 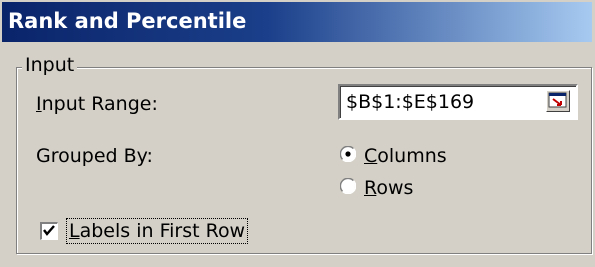 What do you see at coordinates (395, 188) in the screenshot?
I see `rows-label-text: ows` at bounding box center [395, 188].